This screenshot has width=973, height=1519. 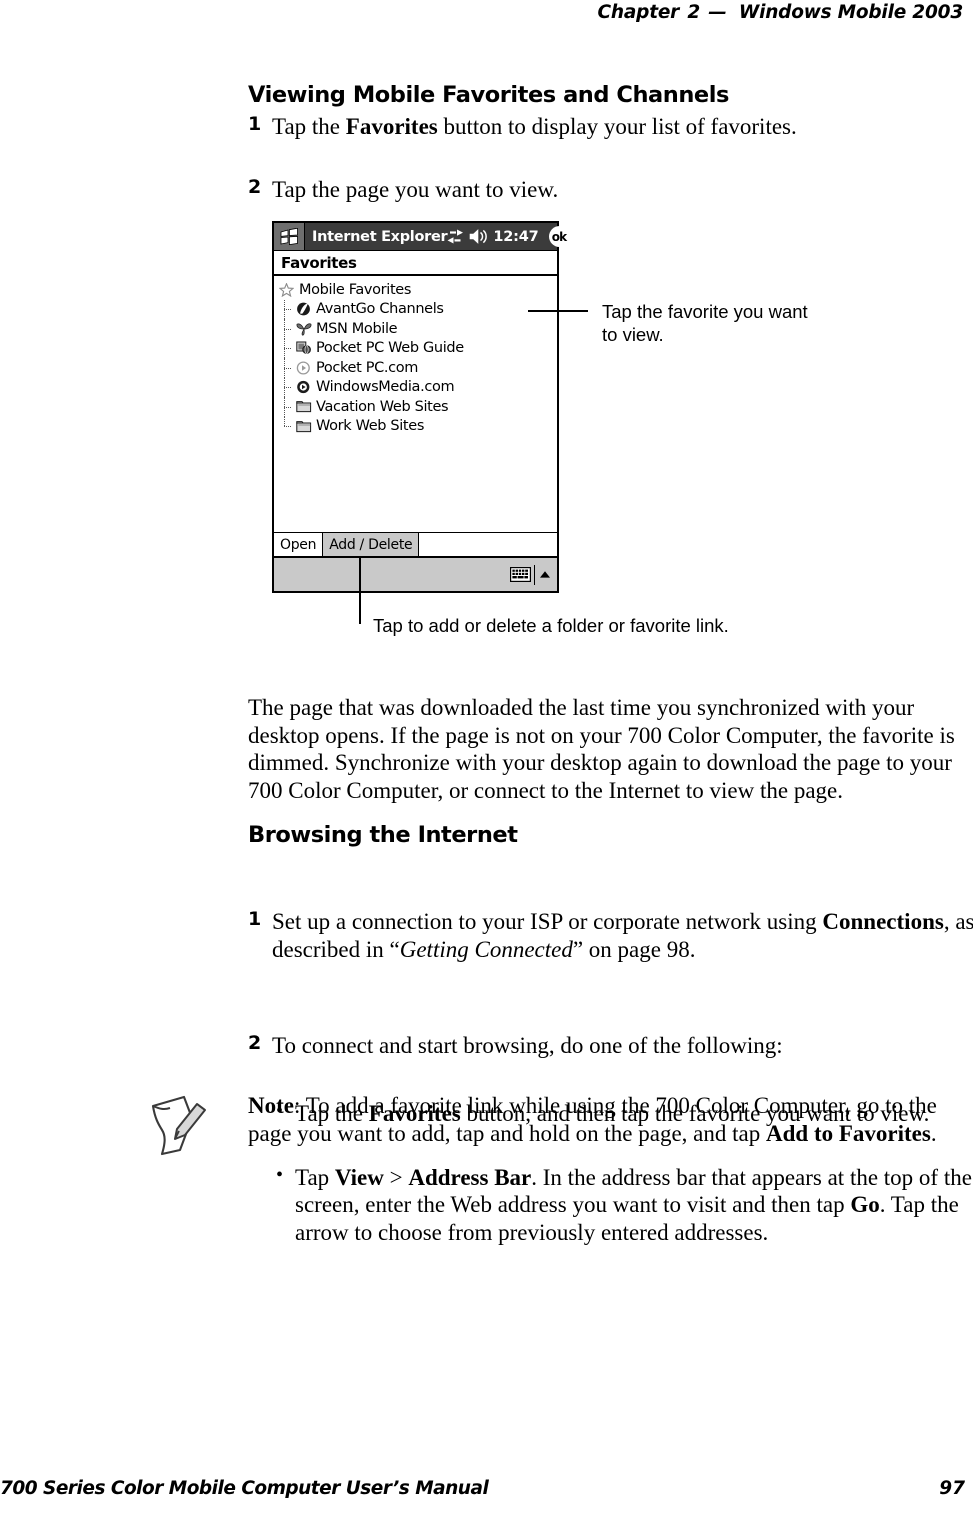 What do you see at coordinates (610, 190) in the screenshot?
I see `step-item: 2 Tap the page you want to view.` at bounding box center [610, 190].